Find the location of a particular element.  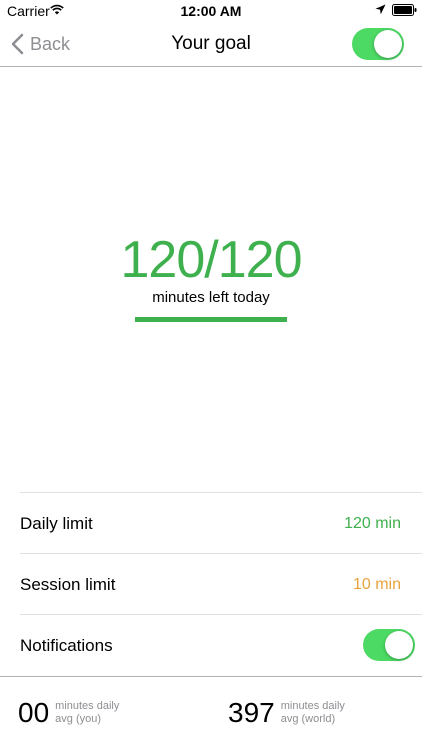

minutes-progress-fill is located at coordinates (211, 319).